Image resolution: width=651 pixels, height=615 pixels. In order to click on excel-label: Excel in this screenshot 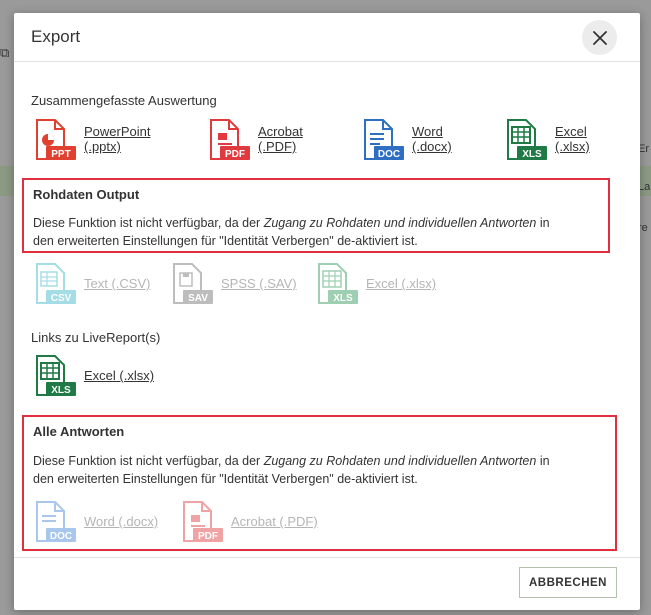, I will do `click(572, 131)`.